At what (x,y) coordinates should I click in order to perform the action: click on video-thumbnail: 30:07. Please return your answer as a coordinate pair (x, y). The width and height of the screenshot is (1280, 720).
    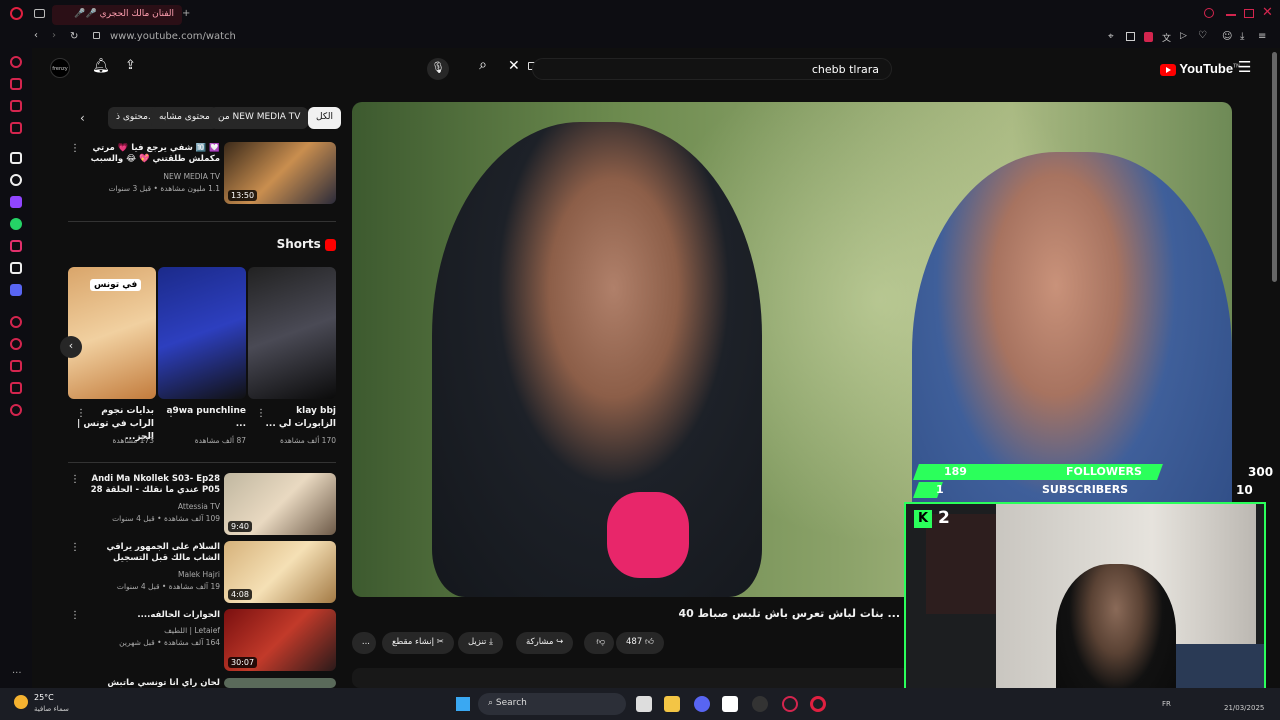
    Looking at the image, I should click on (280, 640).